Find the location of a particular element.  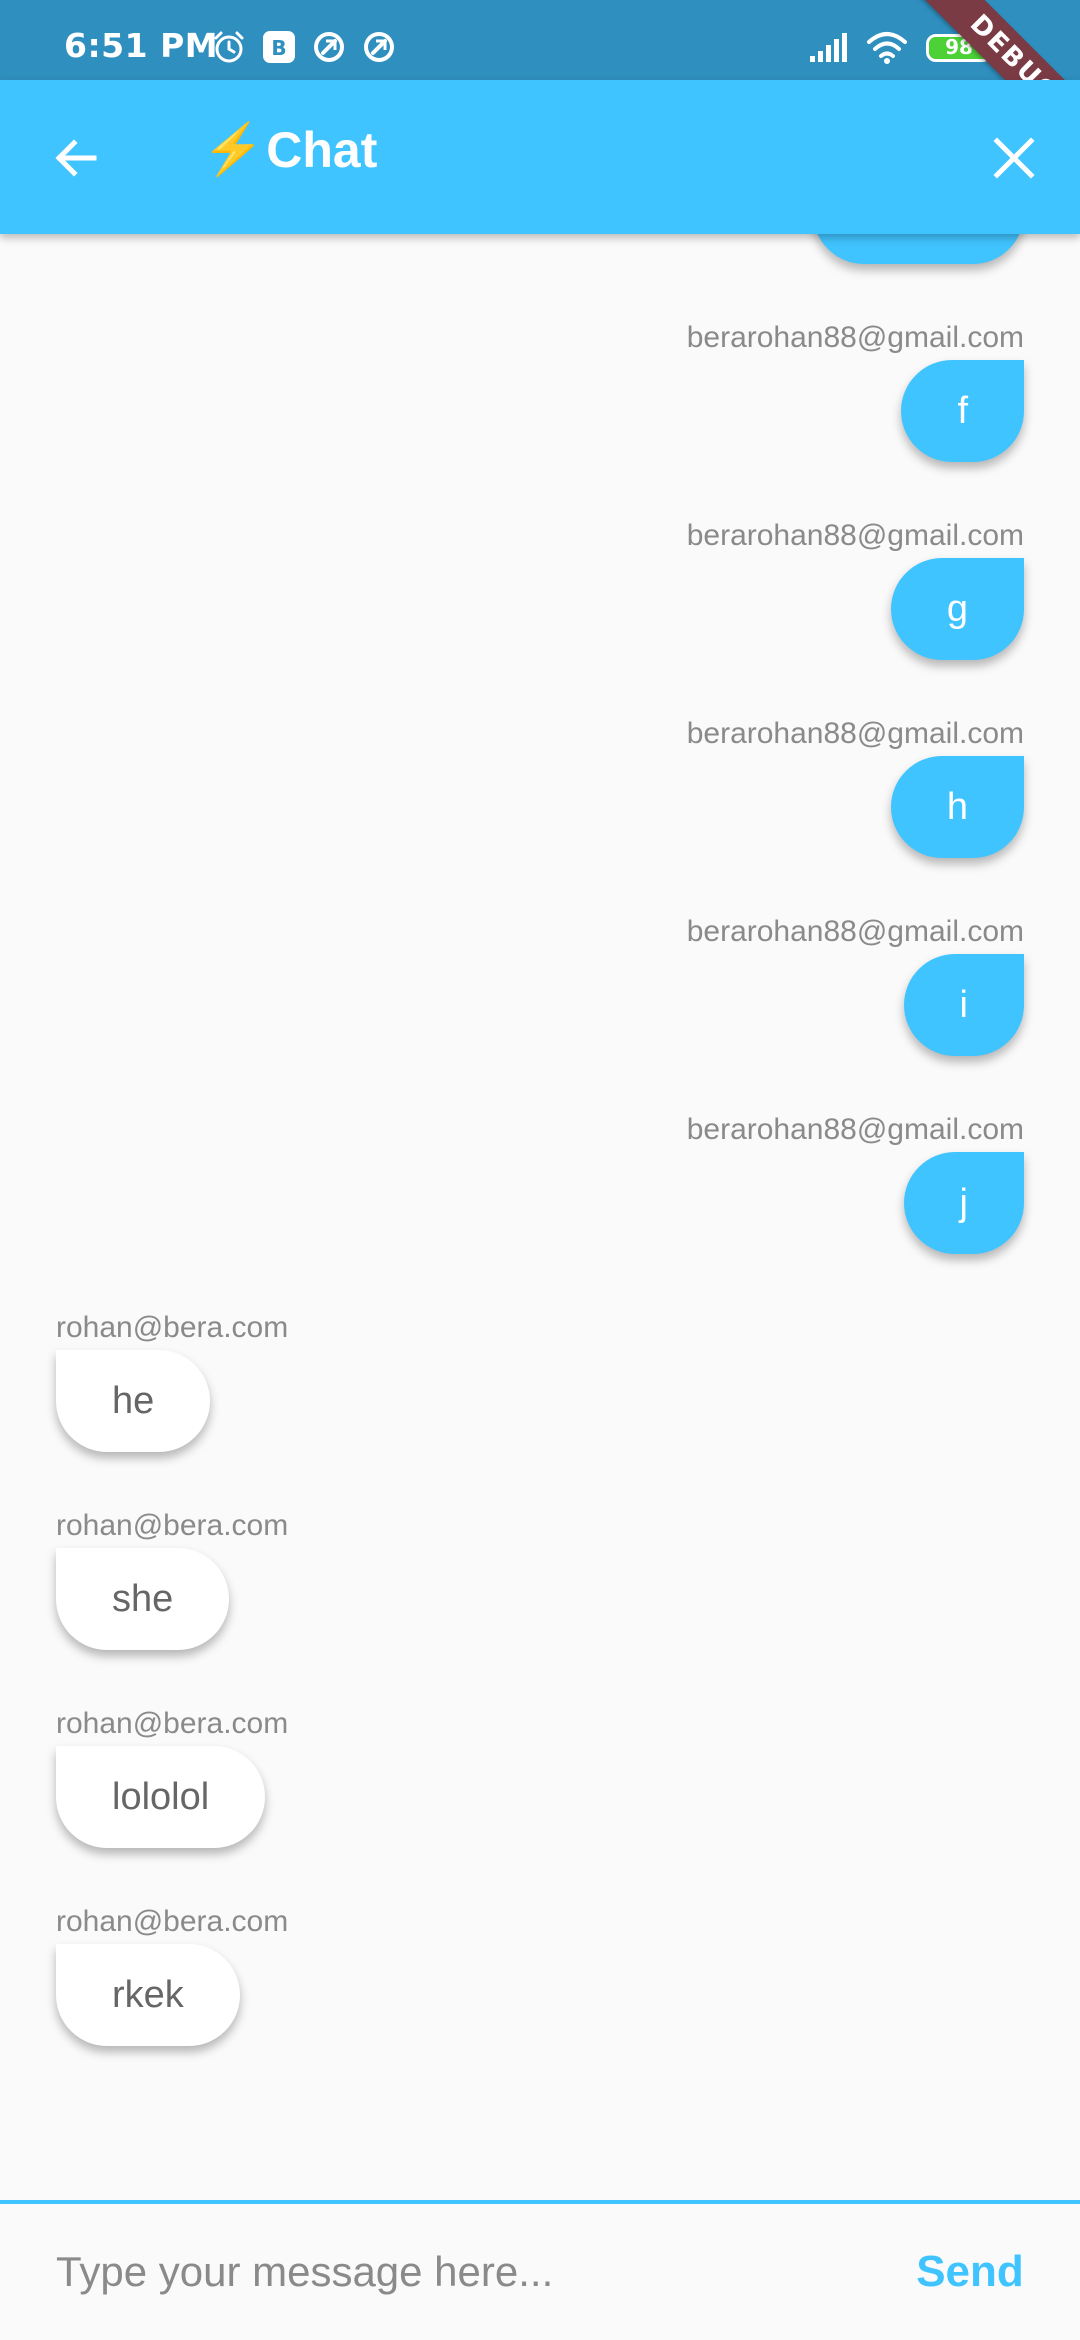

message-bubble: eheijs is located at coordinates (918, 249).